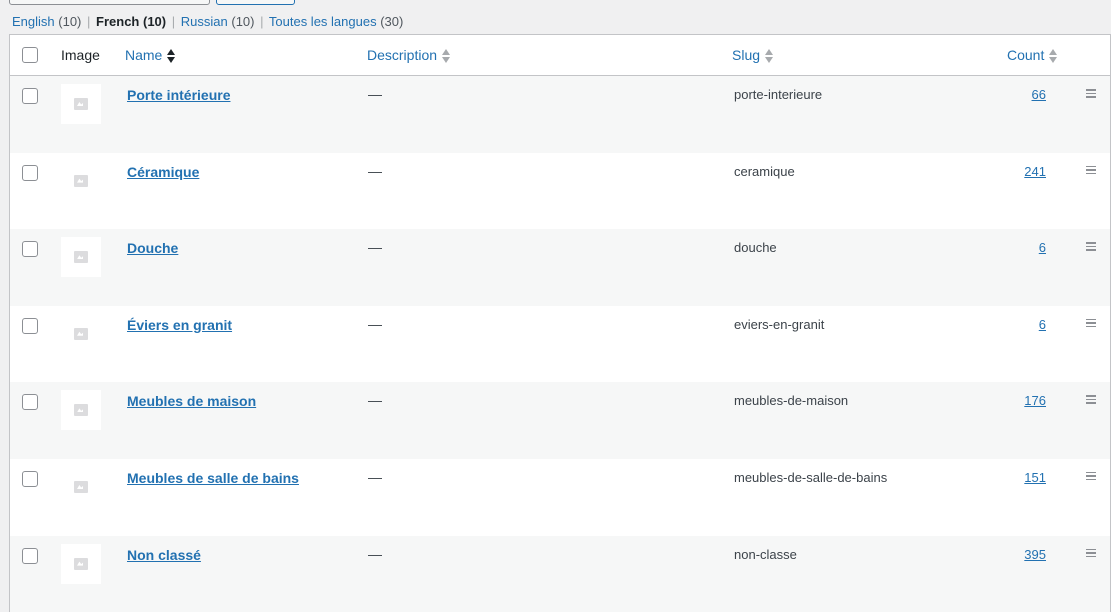 Image resolution: width=1111 pixels, height=612 pixels. What do you see at coordinates (746, 55) in the screenshot?
I see `column-slug-link: Slug` at bounding box center [746, 55].